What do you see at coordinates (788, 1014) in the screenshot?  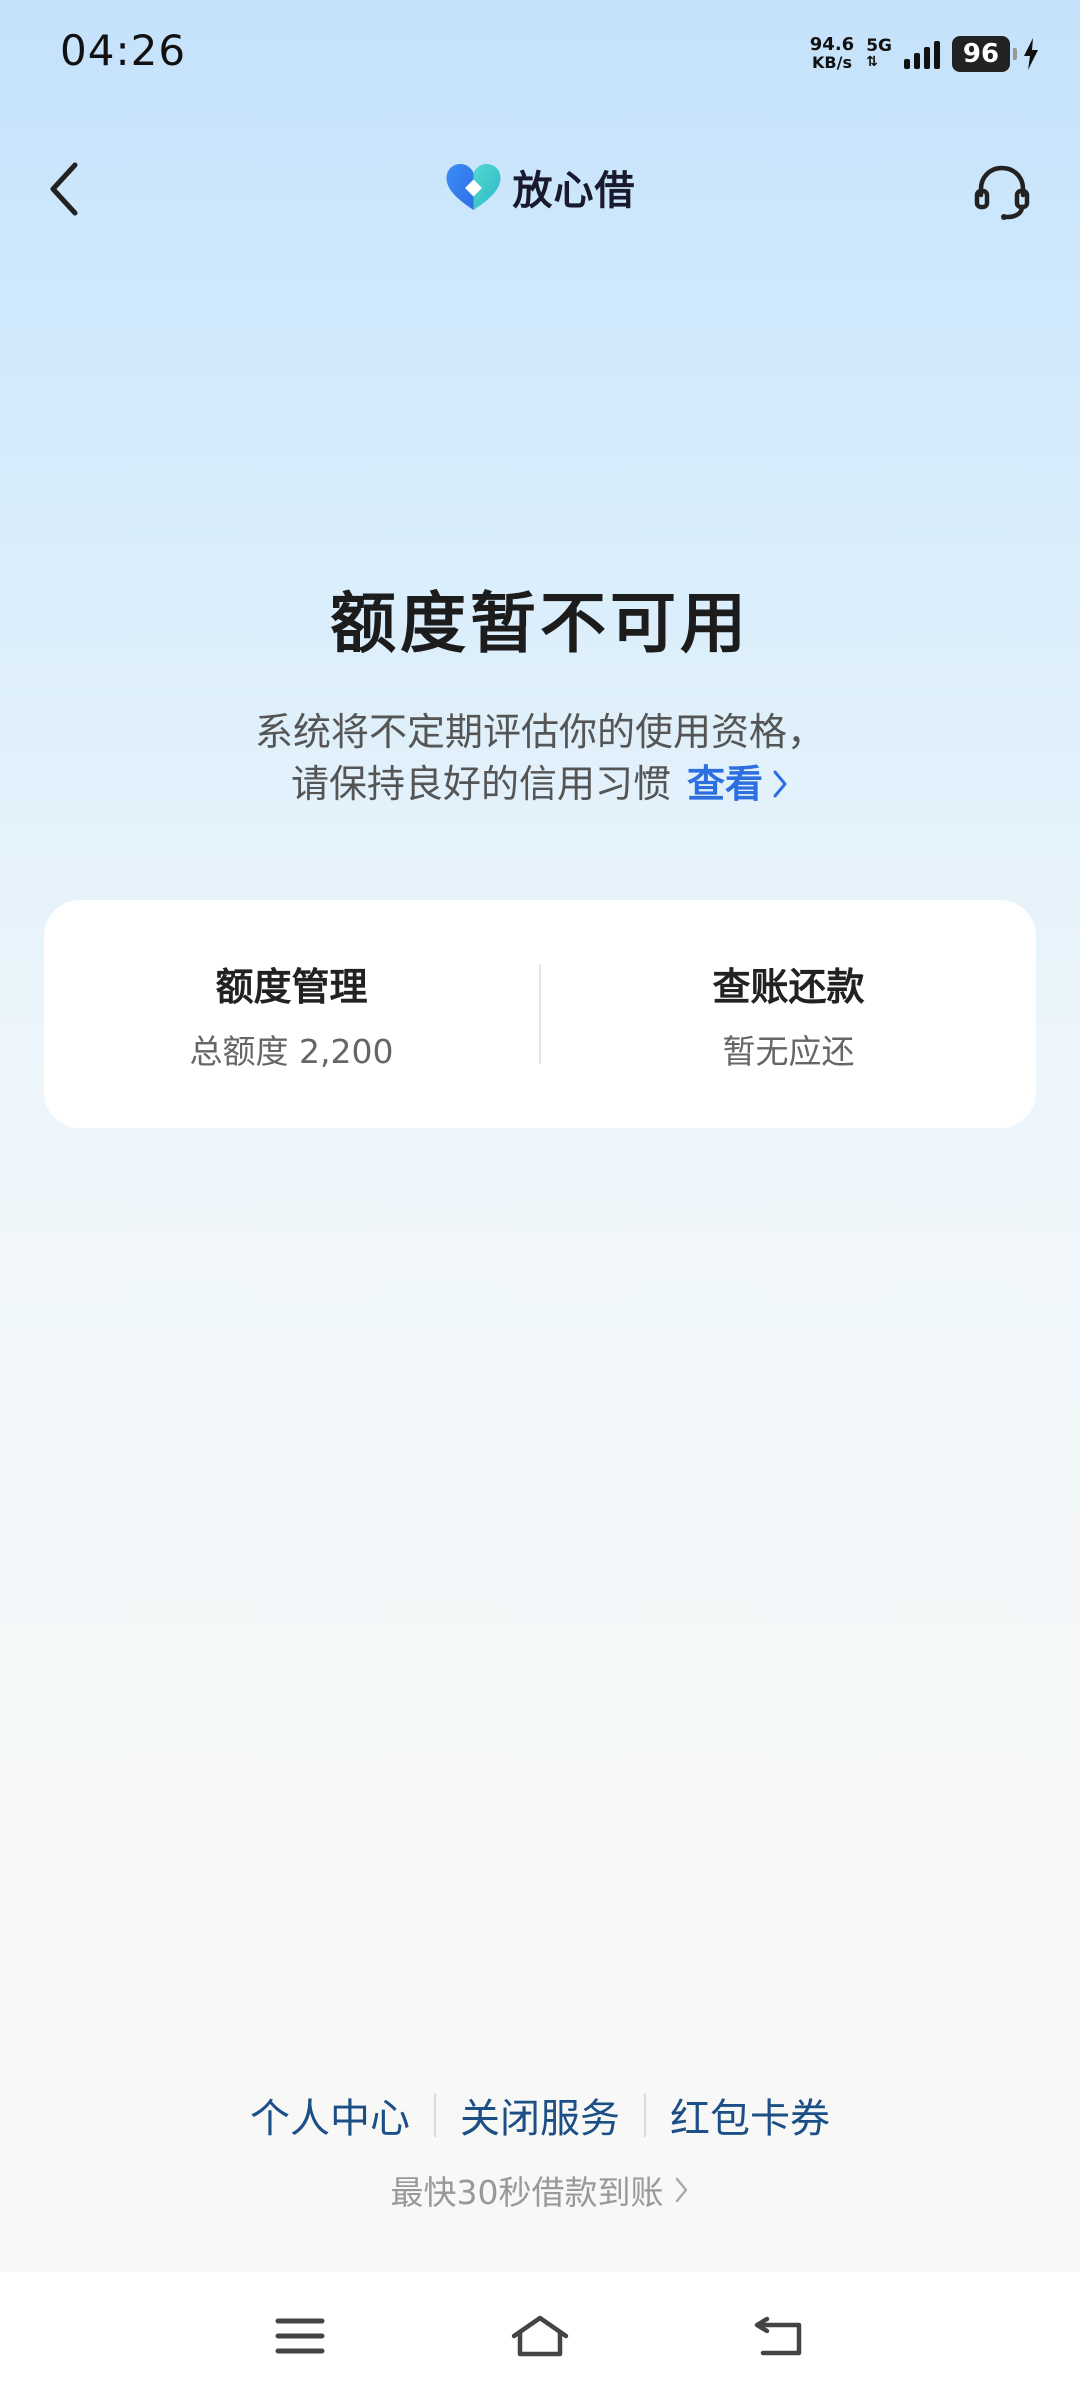 I see `bill-repayment-button: 查账还款 暂无应还` at bounding box center [788, 1014].